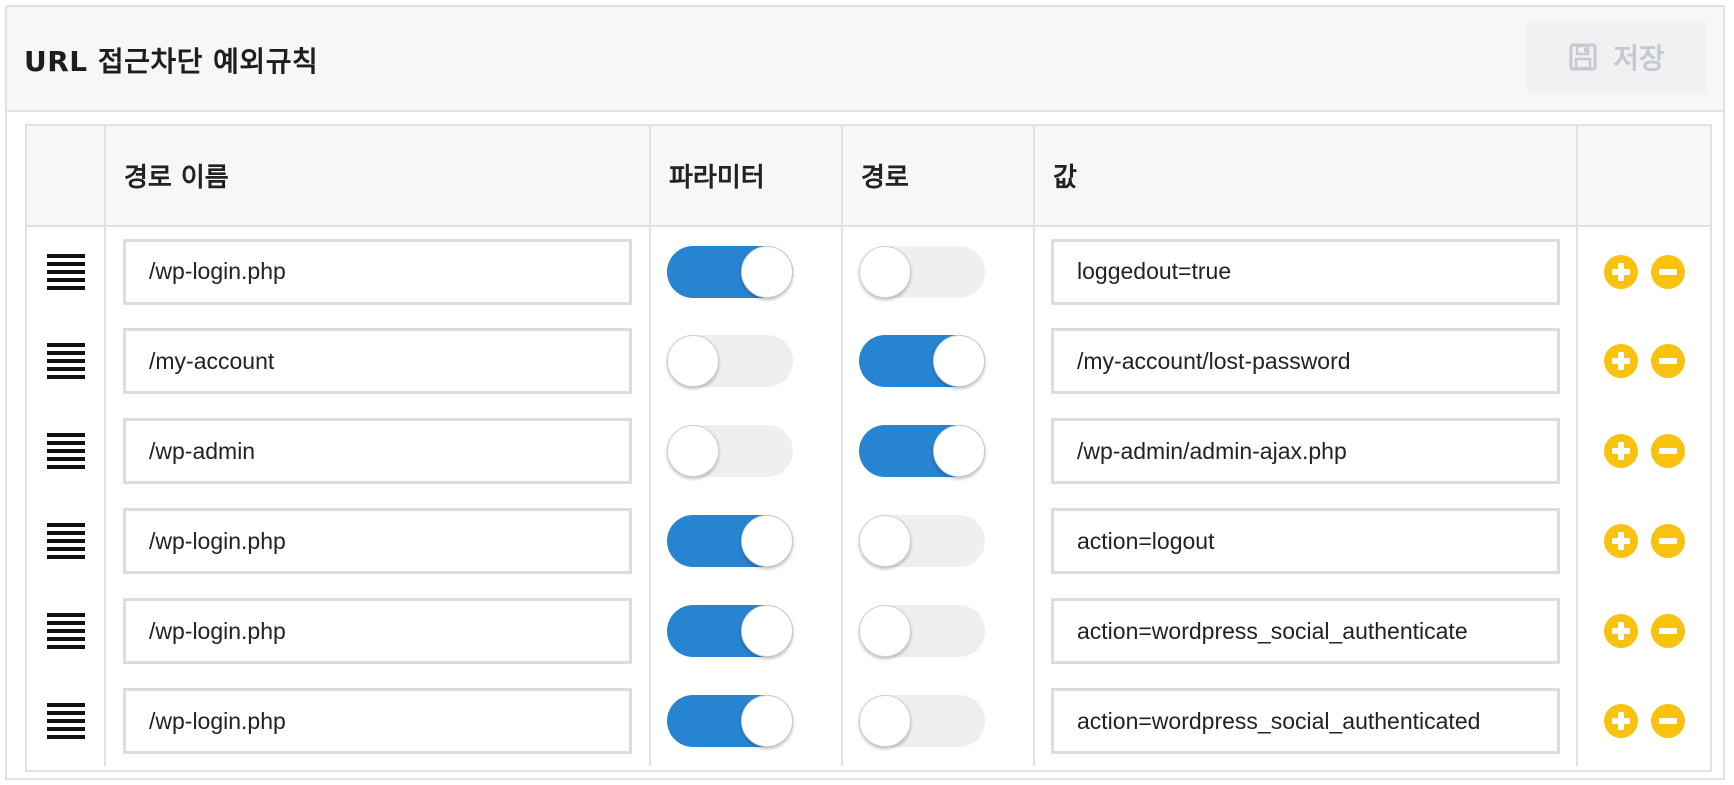 The image size is (1734, 785). What do you see at coordinates (1639, 58) in the screenshot?
I see `save-button-label: 저장` at bounding box center [1639, 58].